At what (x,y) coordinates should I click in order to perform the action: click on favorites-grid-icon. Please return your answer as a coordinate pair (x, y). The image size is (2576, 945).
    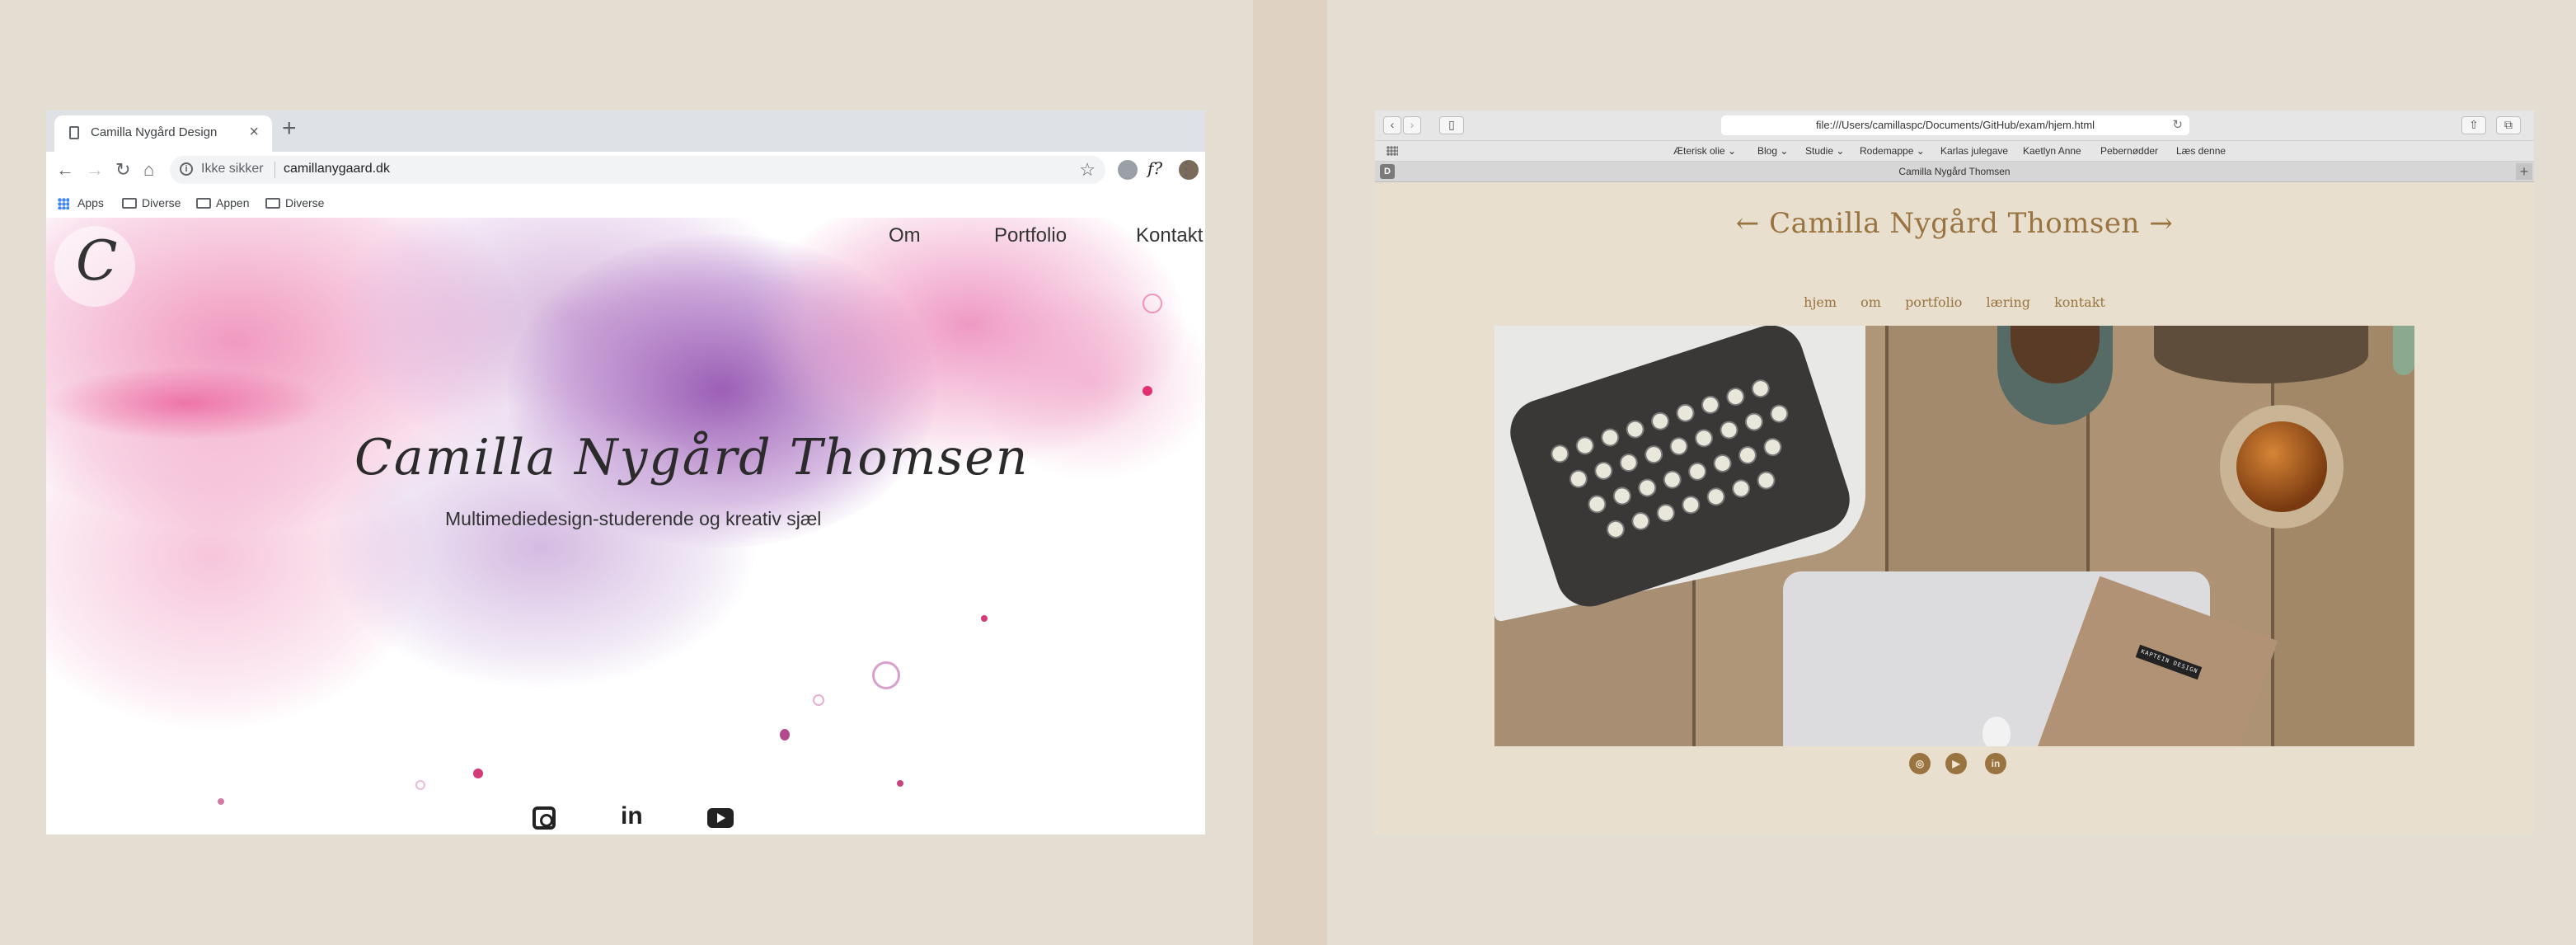
    Looking at the image, I should click on (1393, 151).